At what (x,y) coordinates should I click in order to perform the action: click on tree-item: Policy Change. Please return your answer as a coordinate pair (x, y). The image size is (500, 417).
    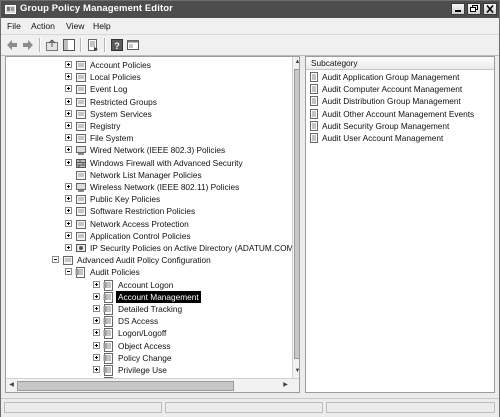
    Looking at the image, I should click on (148, 358).